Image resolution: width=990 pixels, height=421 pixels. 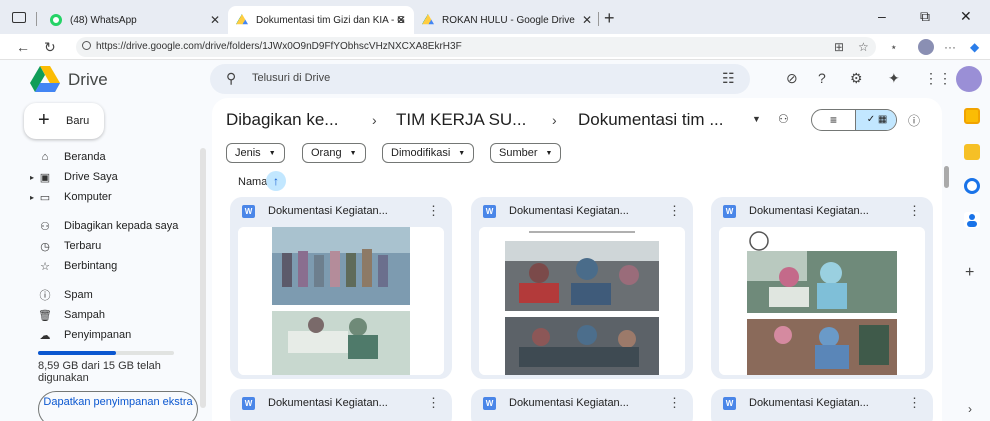 What do you see at coordinates (875, 120) in the screenshot?
I see `grid-view-icon: ✓ ▦` at bounding box center [875, 120].